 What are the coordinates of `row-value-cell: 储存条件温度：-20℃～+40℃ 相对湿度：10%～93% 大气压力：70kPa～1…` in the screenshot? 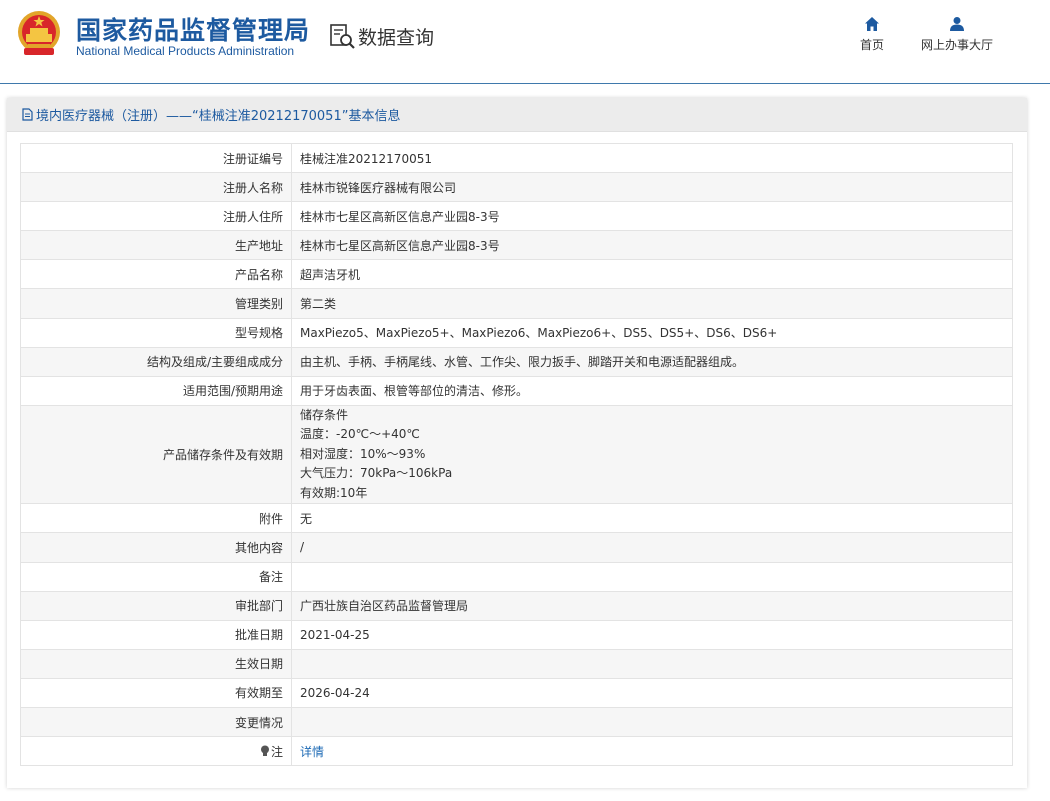 It's located at (652, 454).